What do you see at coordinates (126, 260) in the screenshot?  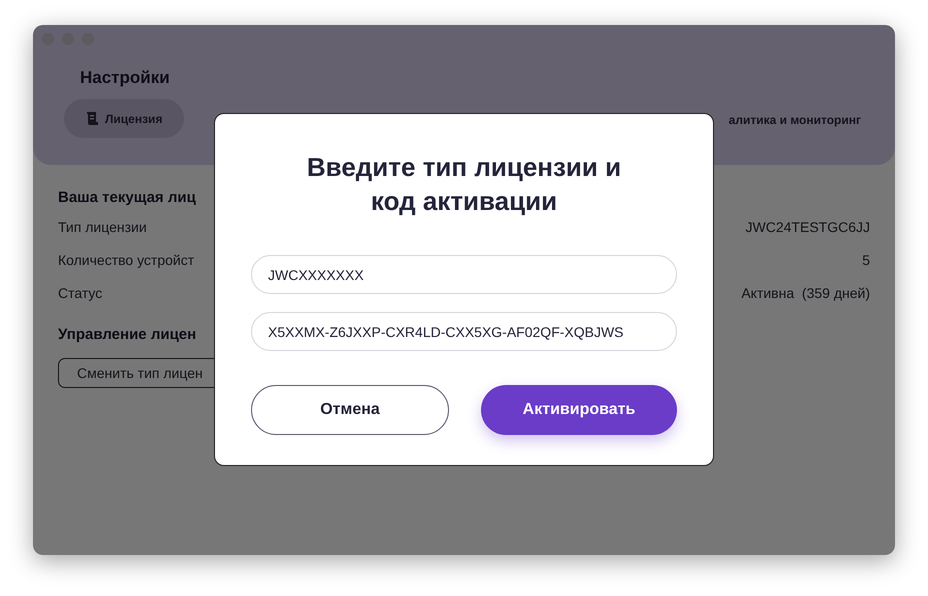 I see `row-label: Количество устройст` at bounding box center [126, 260].